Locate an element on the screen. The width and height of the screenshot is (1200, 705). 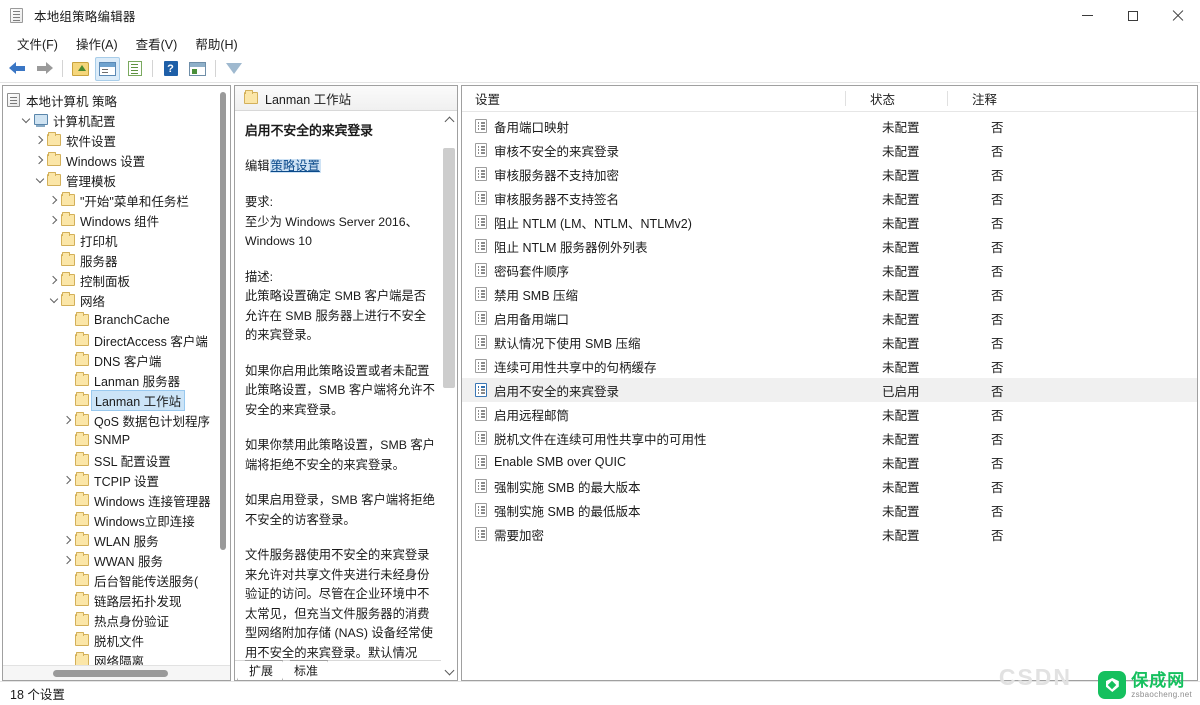
tree-item-19: Windows 连接管理器 is located at coordinates (116, 500).